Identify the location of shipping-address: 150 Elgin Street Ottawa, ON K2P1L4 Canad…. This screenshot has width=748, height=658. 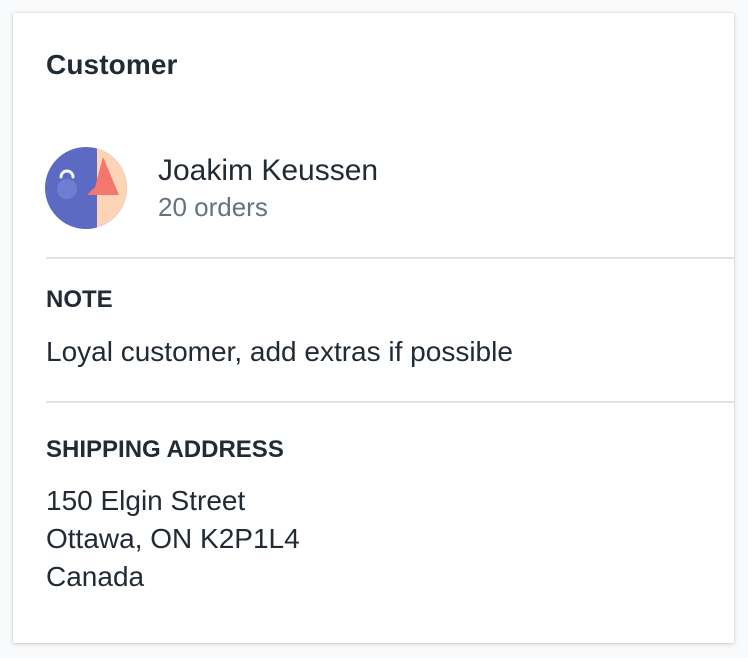
(173, 539).